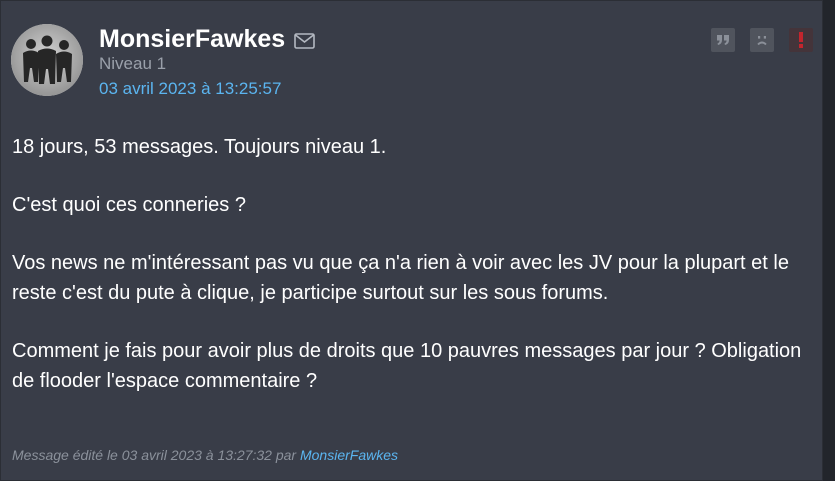 The width and height of the screenshot is (835, 481). I want to click on exclamation-icon, so click(801, 40).